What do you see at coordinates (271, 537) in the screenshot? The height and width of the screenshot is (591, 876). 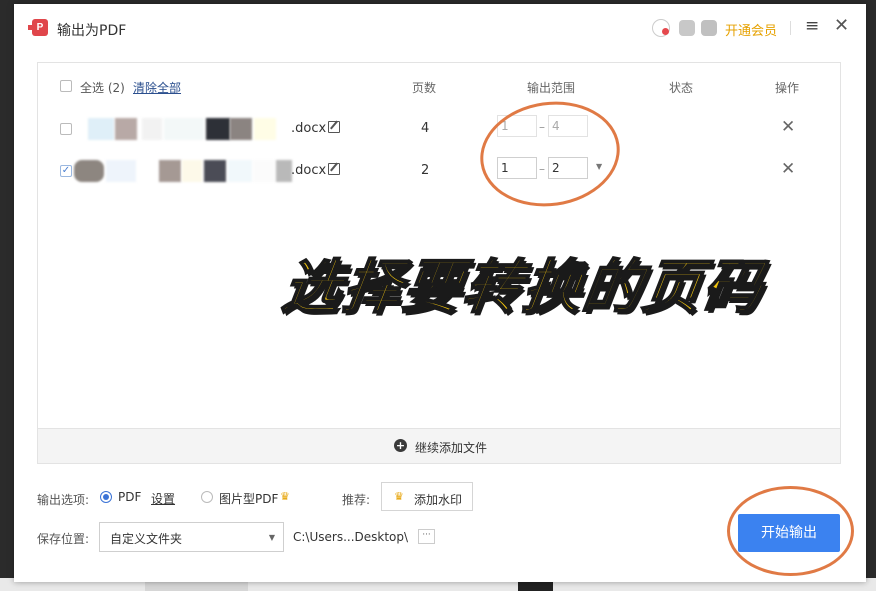 I see `chevron-down-icon: ▼` at bounding box center [271, 537].